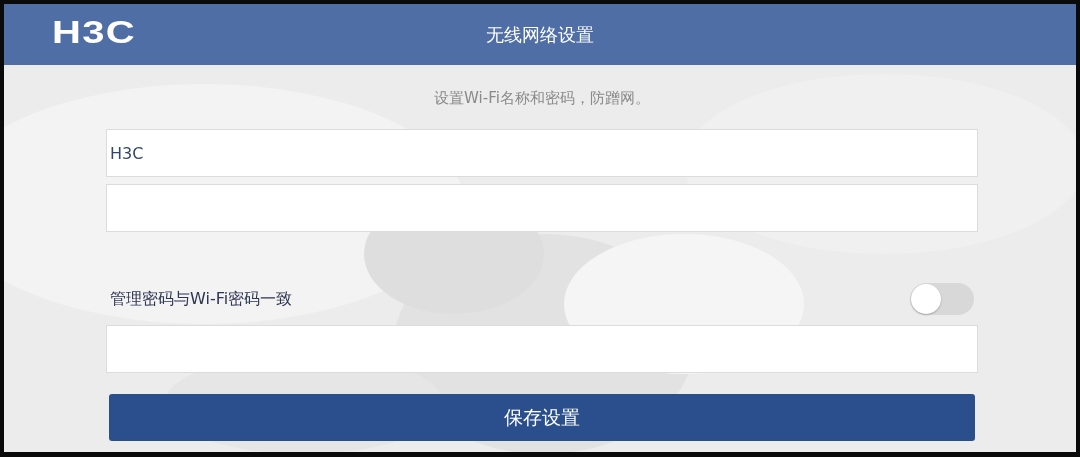  I want to click on toggle-label: 管理密码与Wi-Fi密码一致, so click(201, 299).